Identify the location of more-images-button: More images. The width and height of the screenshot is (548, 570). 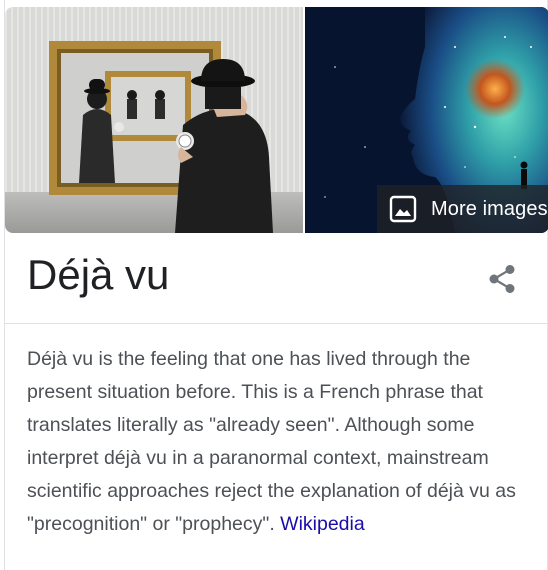
(462, 209).